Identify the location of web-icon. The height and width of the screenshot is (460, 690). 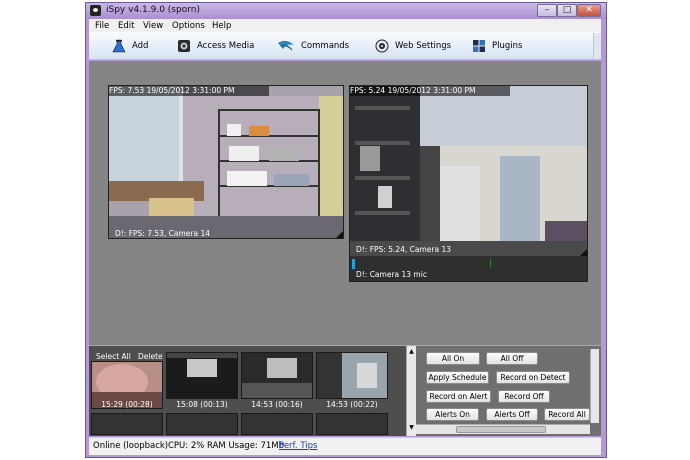
(382, 46).